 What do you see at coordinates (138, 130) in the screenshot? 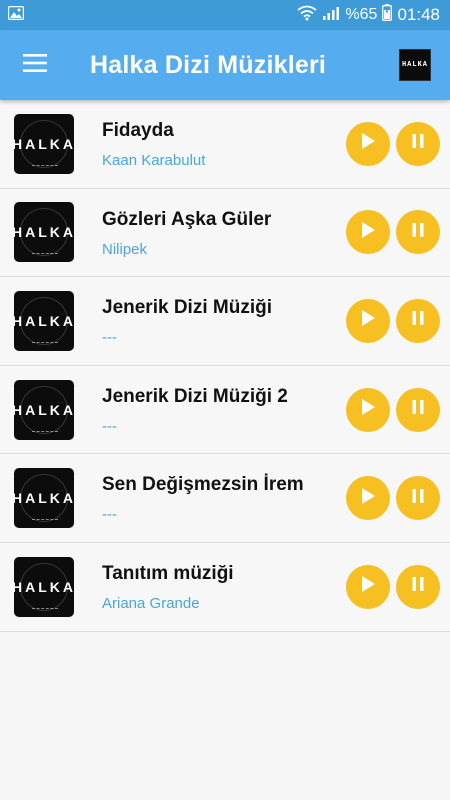
I see `song-title: Fidayda` at bounding box center [138, 130].